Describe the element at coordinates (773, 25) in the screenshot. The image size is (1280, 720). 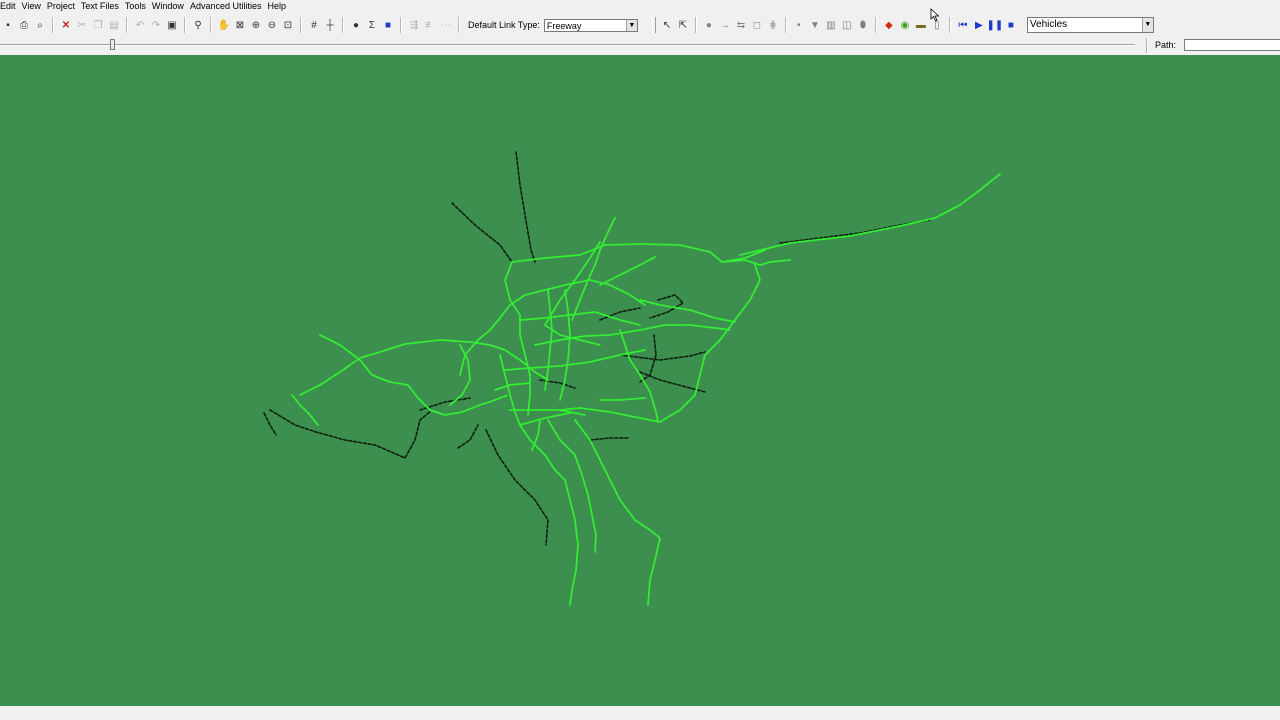
I see `align-icon: ⋕` at that location.